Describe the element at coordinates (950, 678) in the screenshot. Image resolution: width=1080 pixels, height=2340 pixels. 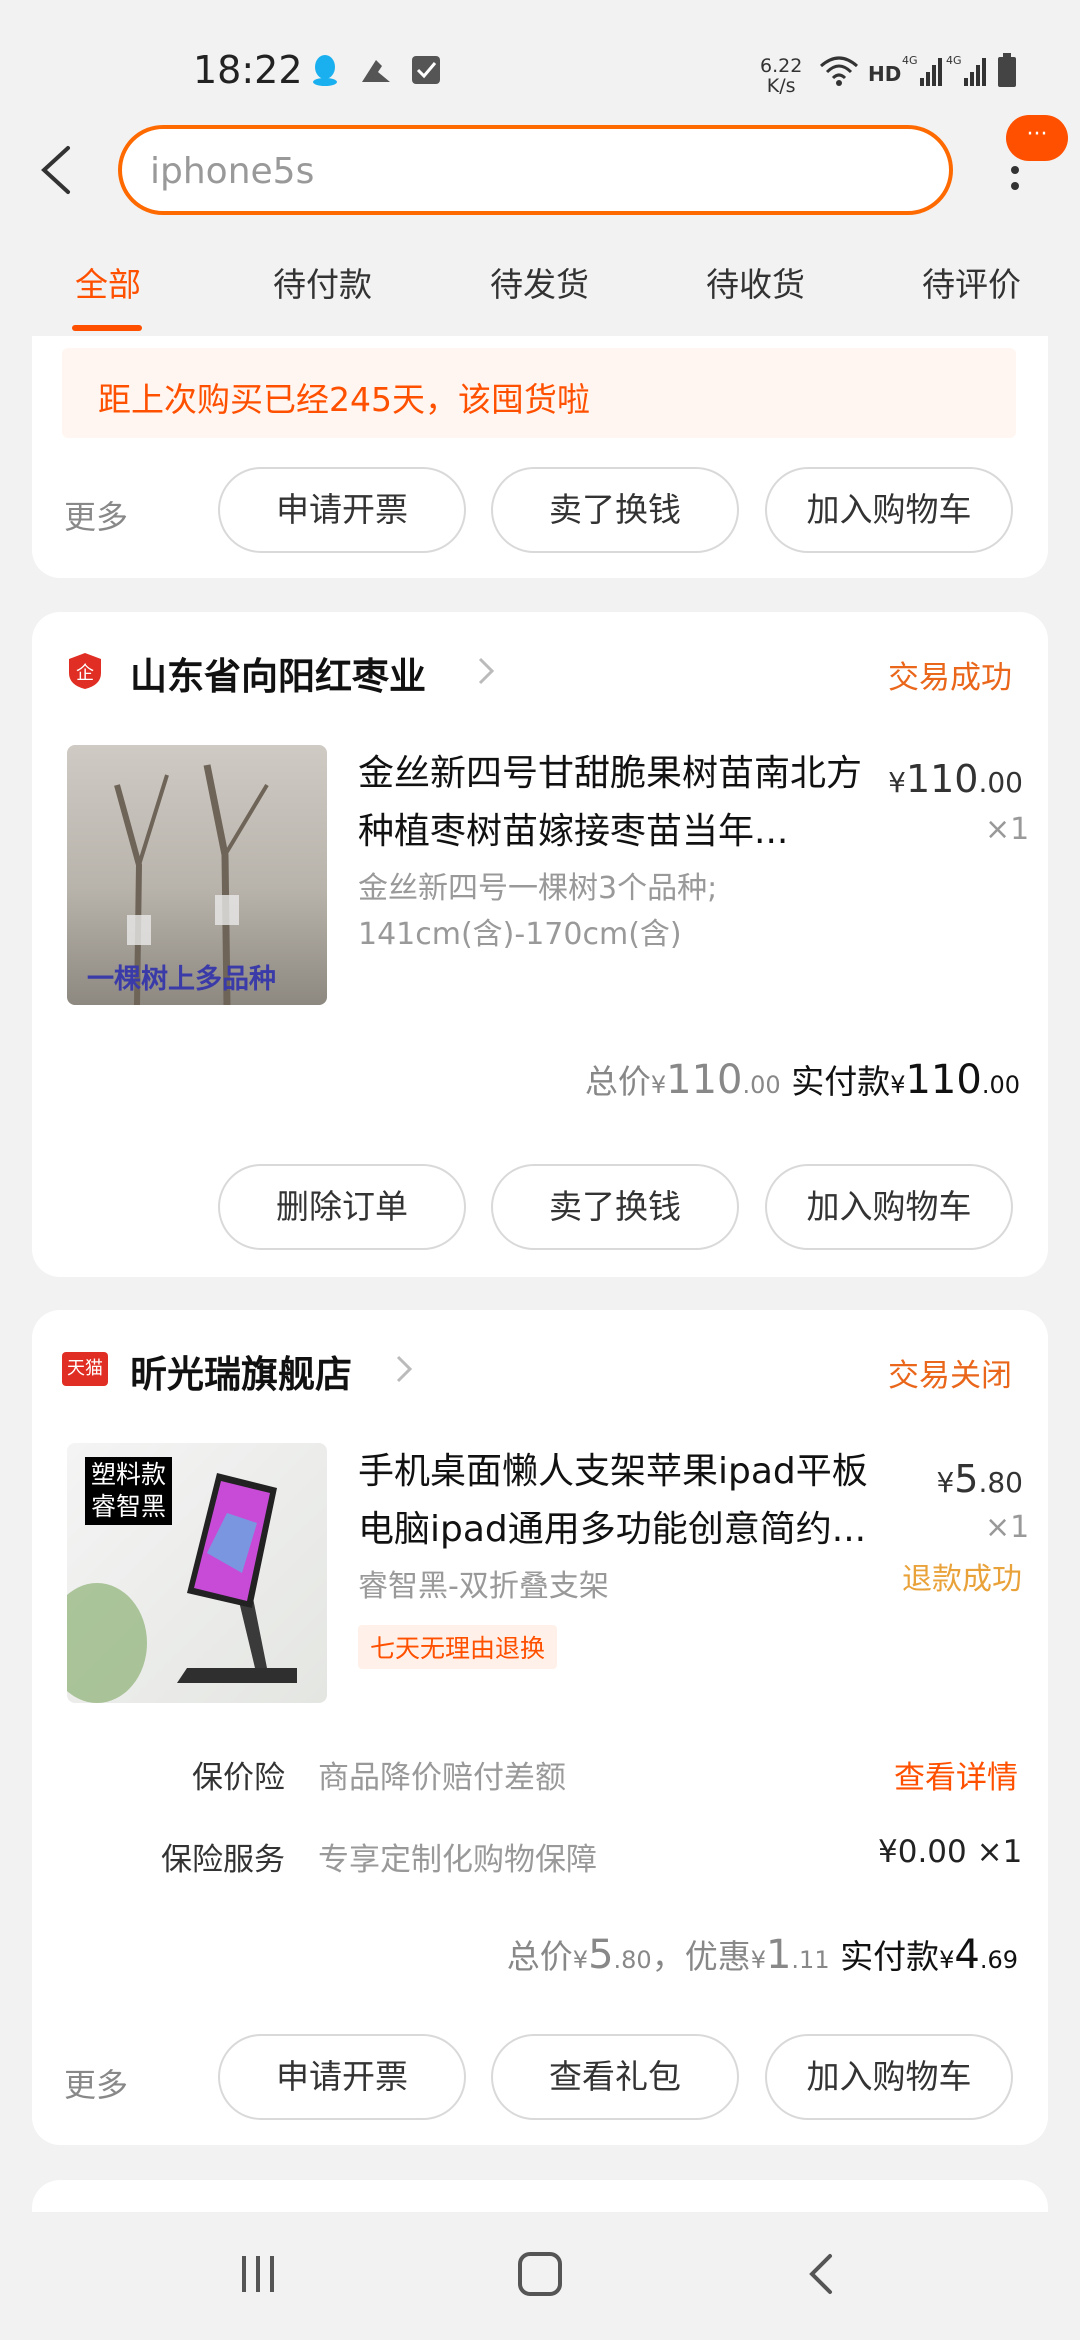
I see `order-status: 交易成功` at that location.